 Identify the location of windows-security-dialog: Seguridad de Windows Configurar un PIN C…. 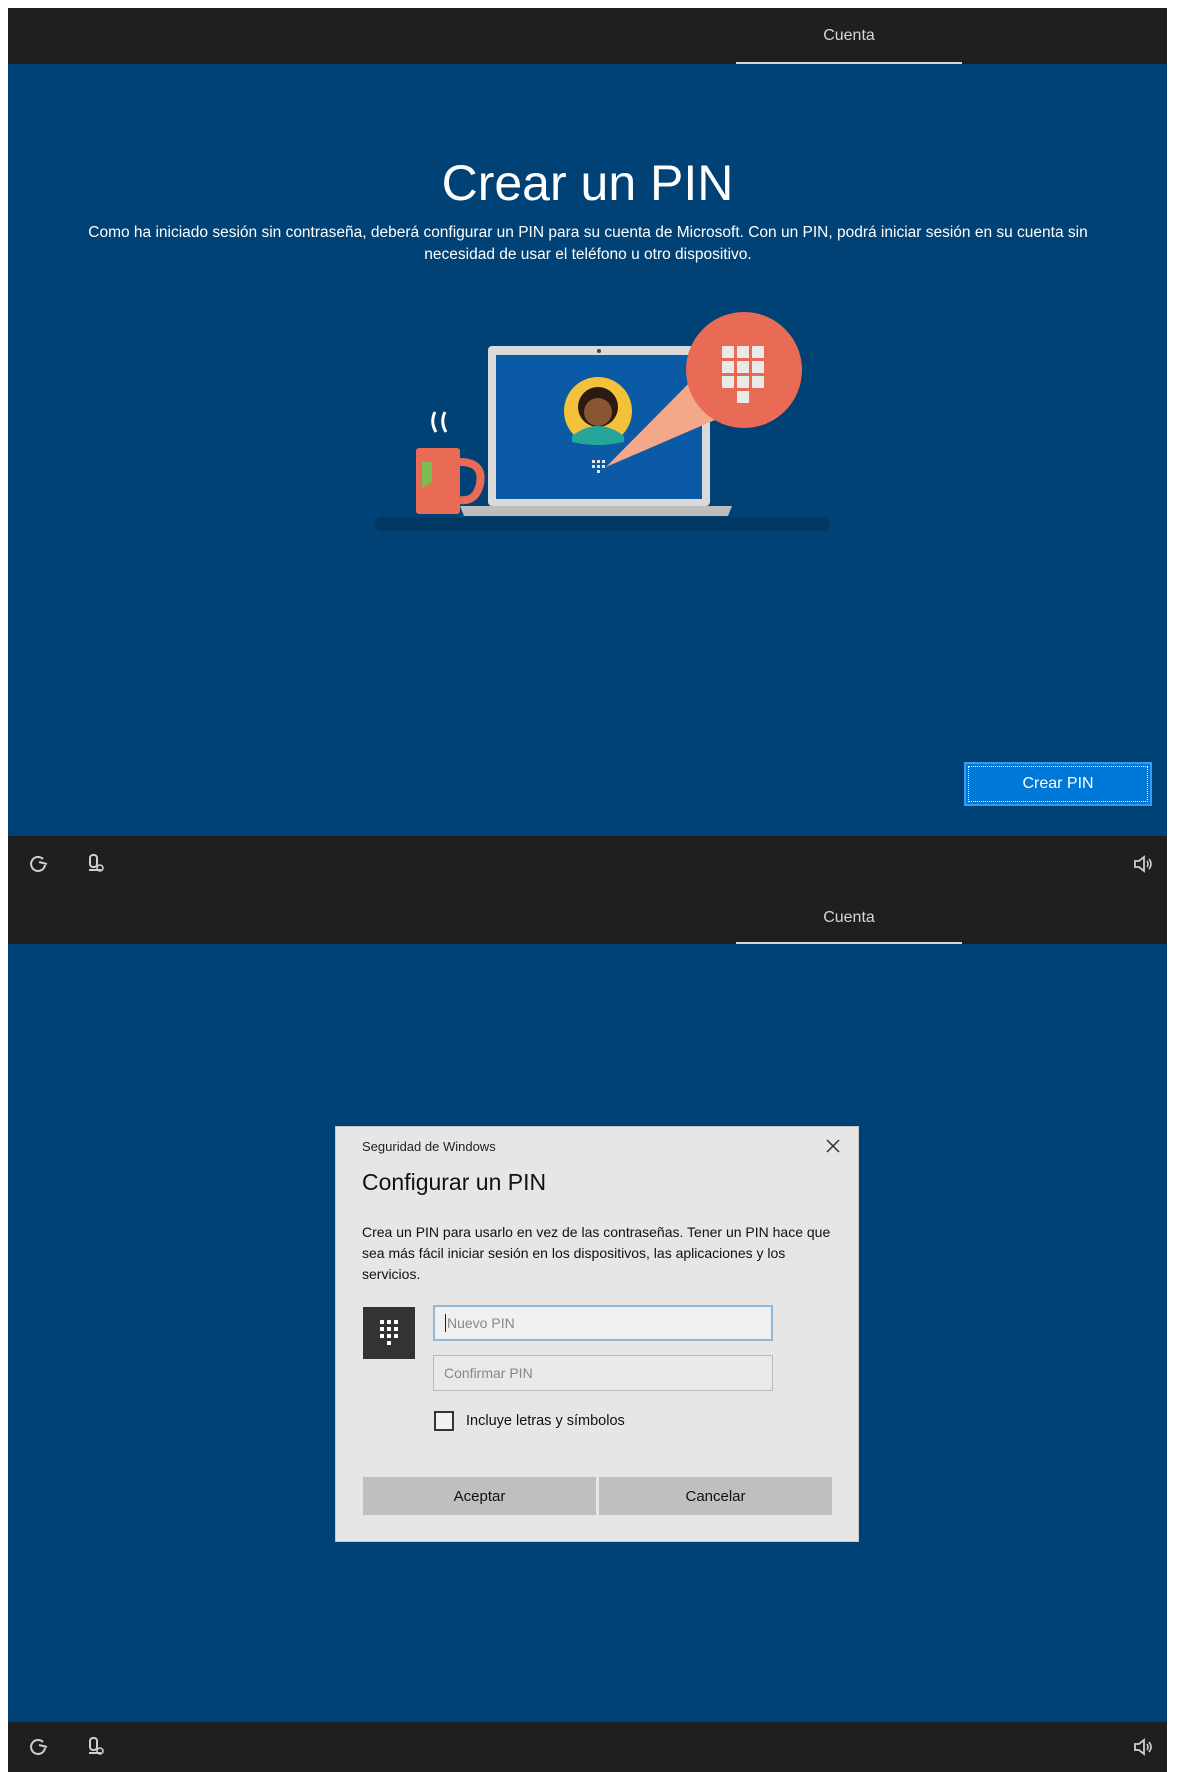
(597, 1334).